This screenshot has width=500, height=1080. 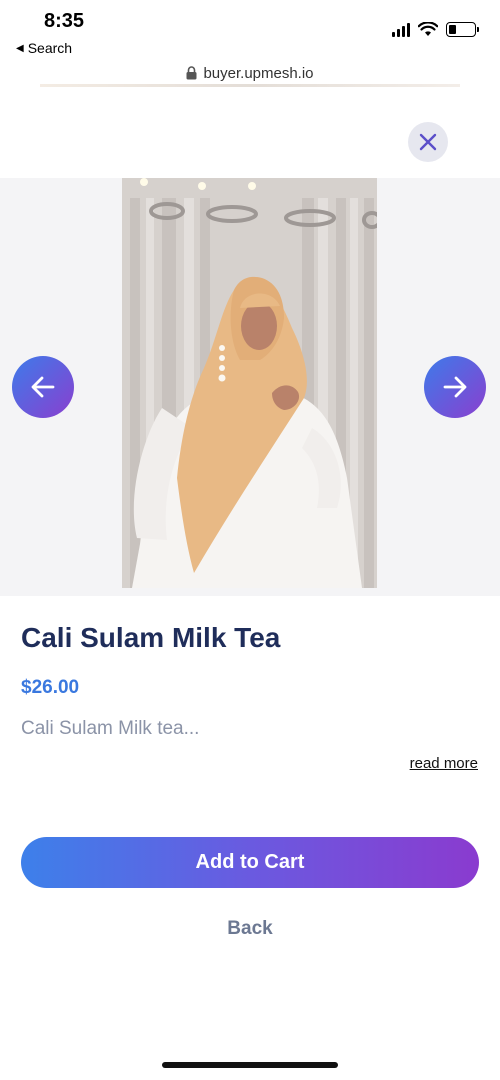 I want to click on close-button, so click(x=428, y=142).